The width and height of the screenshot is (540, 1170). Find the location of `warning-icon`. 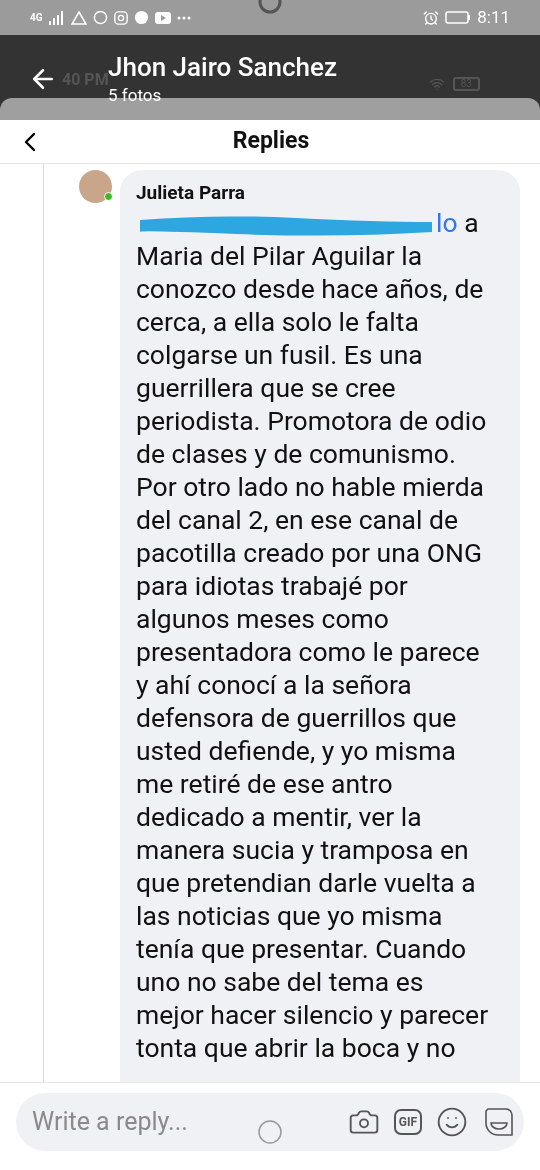

warning-icon is located at coordinates (78, 17).